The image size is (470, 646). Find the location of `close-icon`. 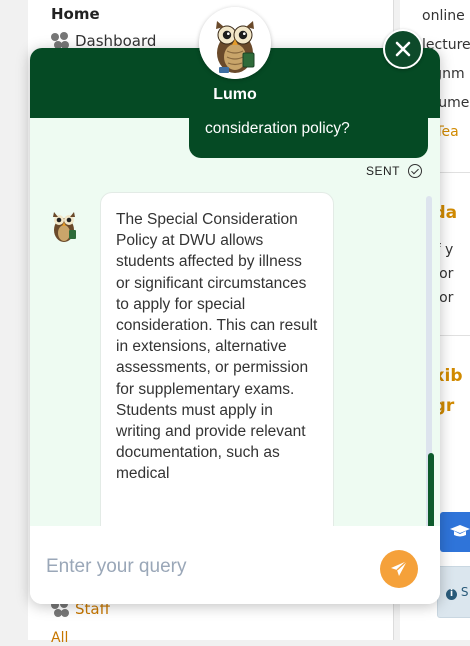

close-icon is located at coordinates (403, 49).